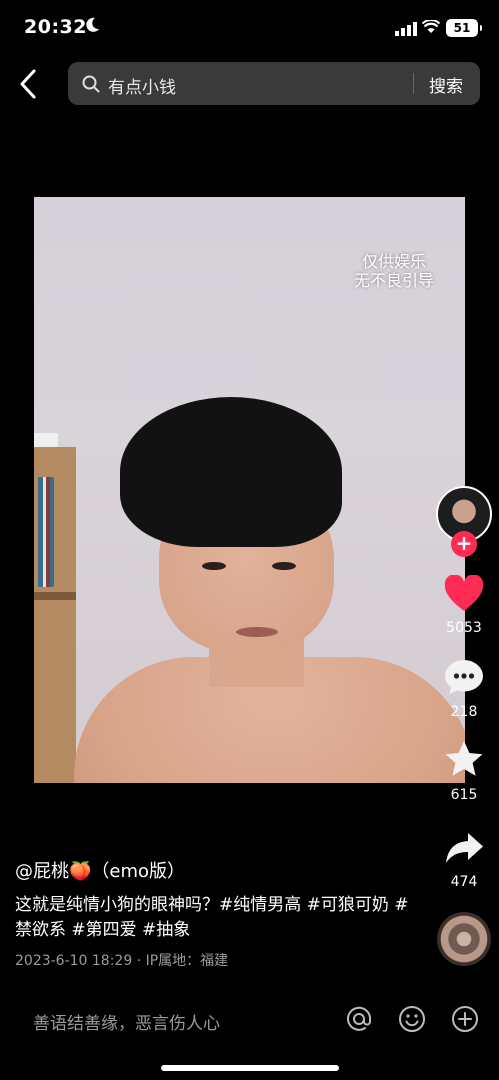 The image size is (499, 1080). What do you see at coordinates (431, 26) in the screenshot?
I see `wifi-icon` at bounding box center [431, 26].